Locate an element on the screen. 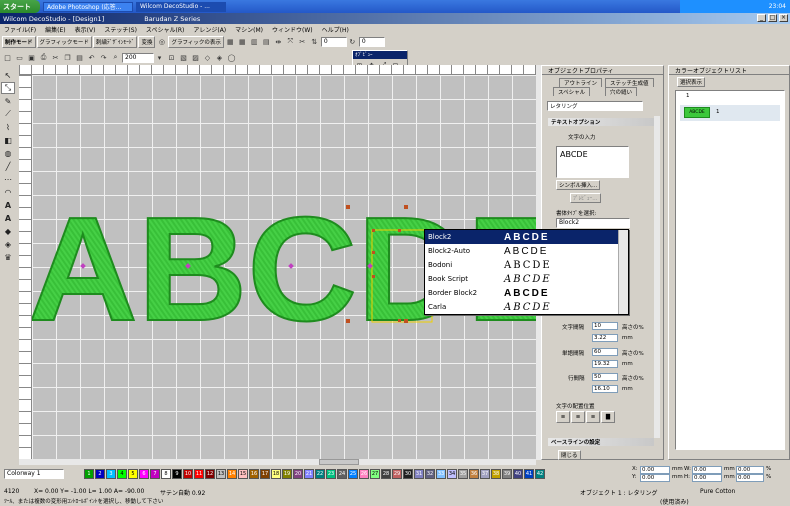 The image size is (790, 506). hoop-icon: ◯ is located at coordinates (231, 57).